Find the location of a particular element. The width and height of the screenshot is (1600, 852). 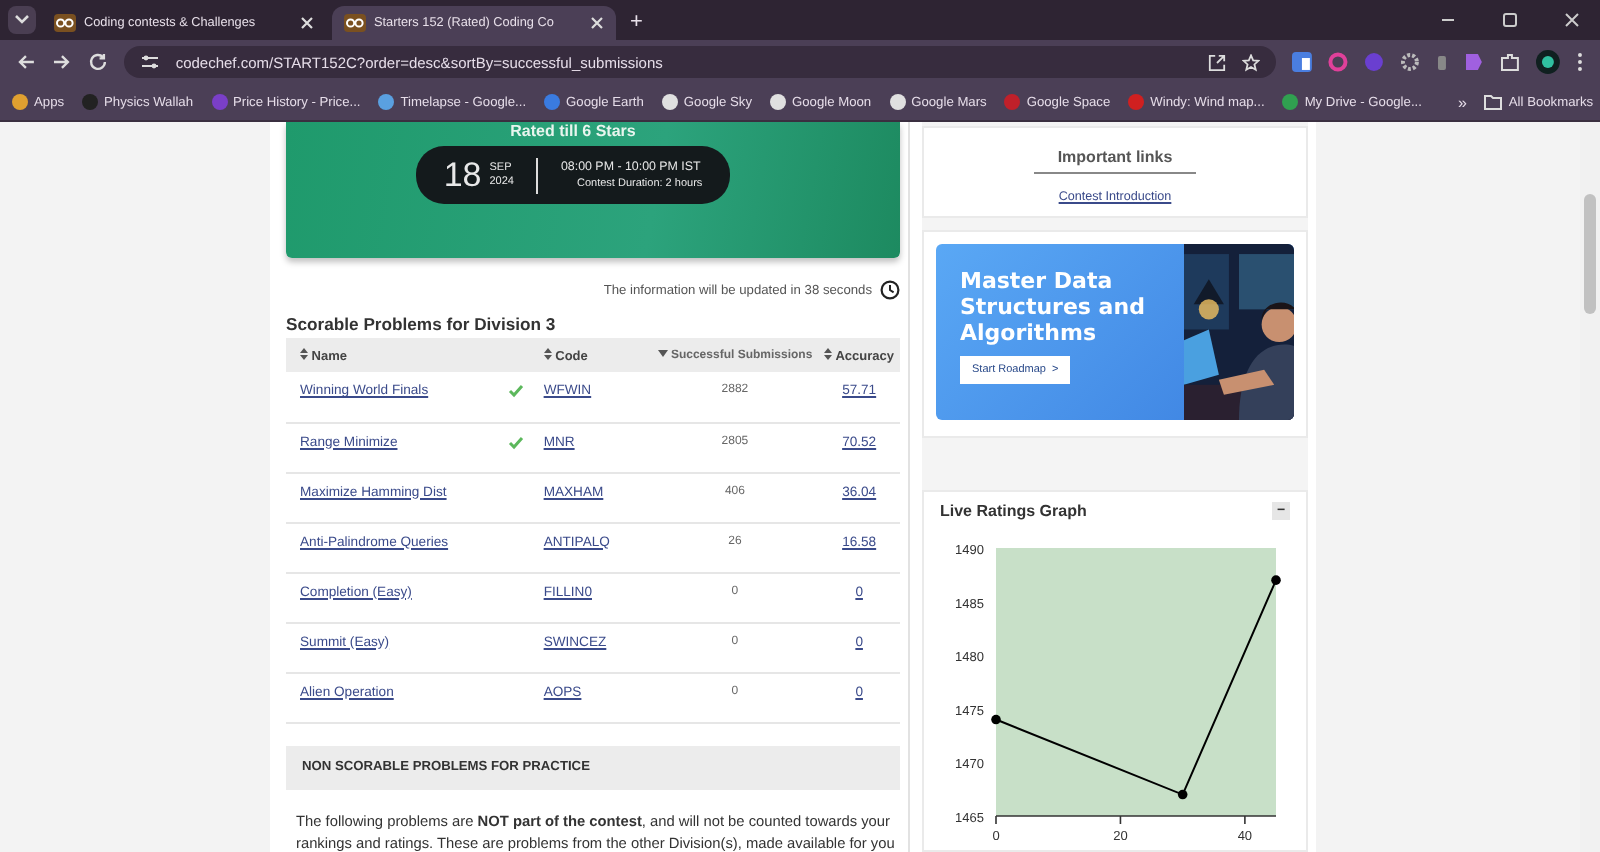

maximize-icon is located at coordinates (1510, 20).